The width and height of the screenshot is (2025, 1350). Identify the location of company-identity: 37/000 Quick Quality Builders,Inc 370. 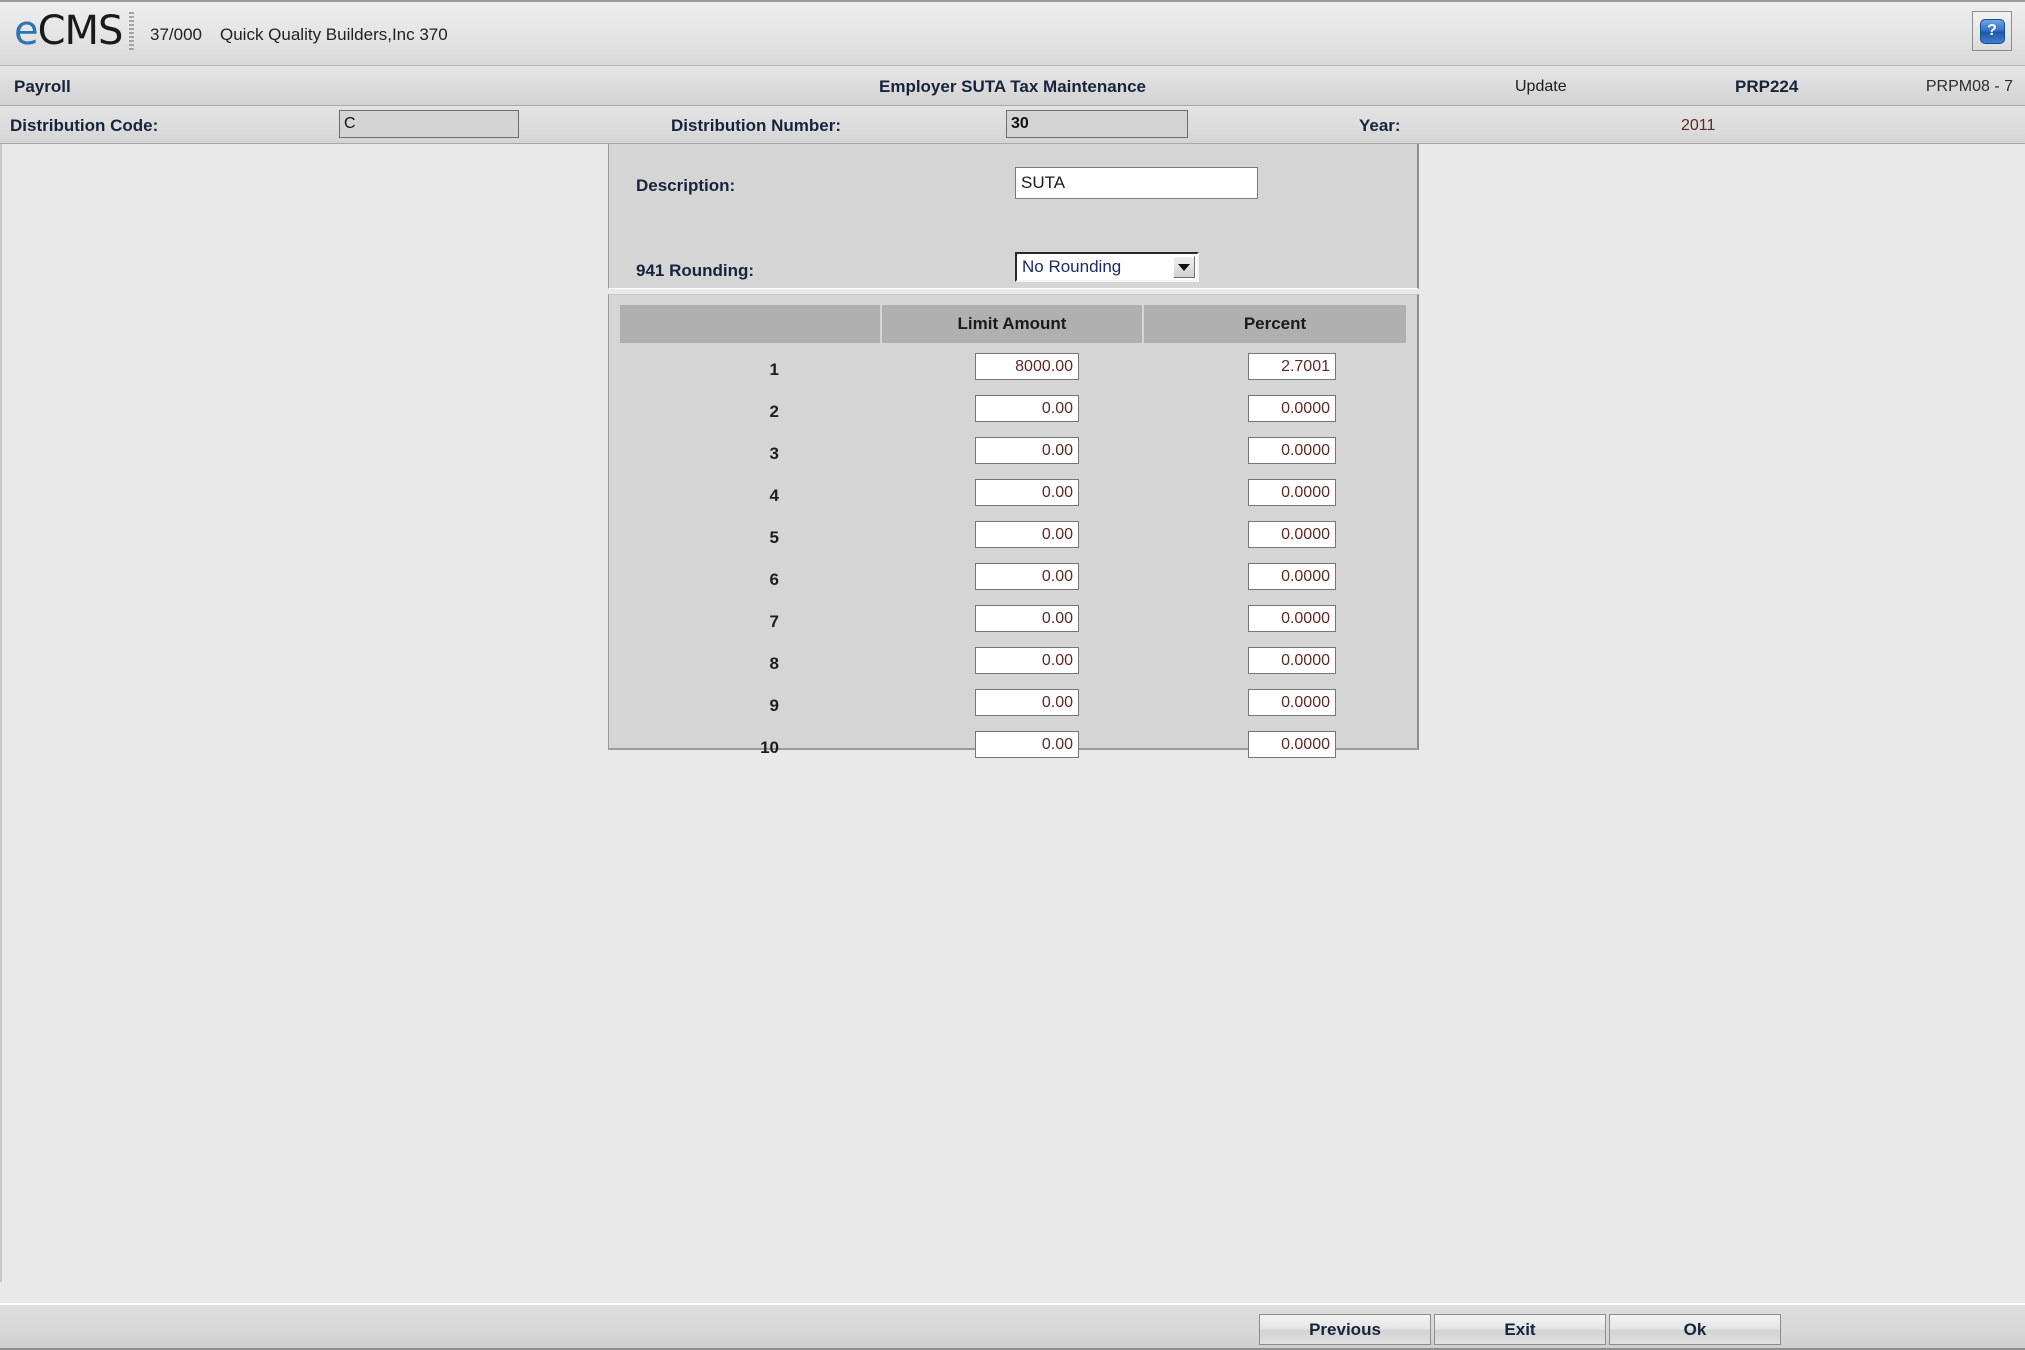
(299, 35).